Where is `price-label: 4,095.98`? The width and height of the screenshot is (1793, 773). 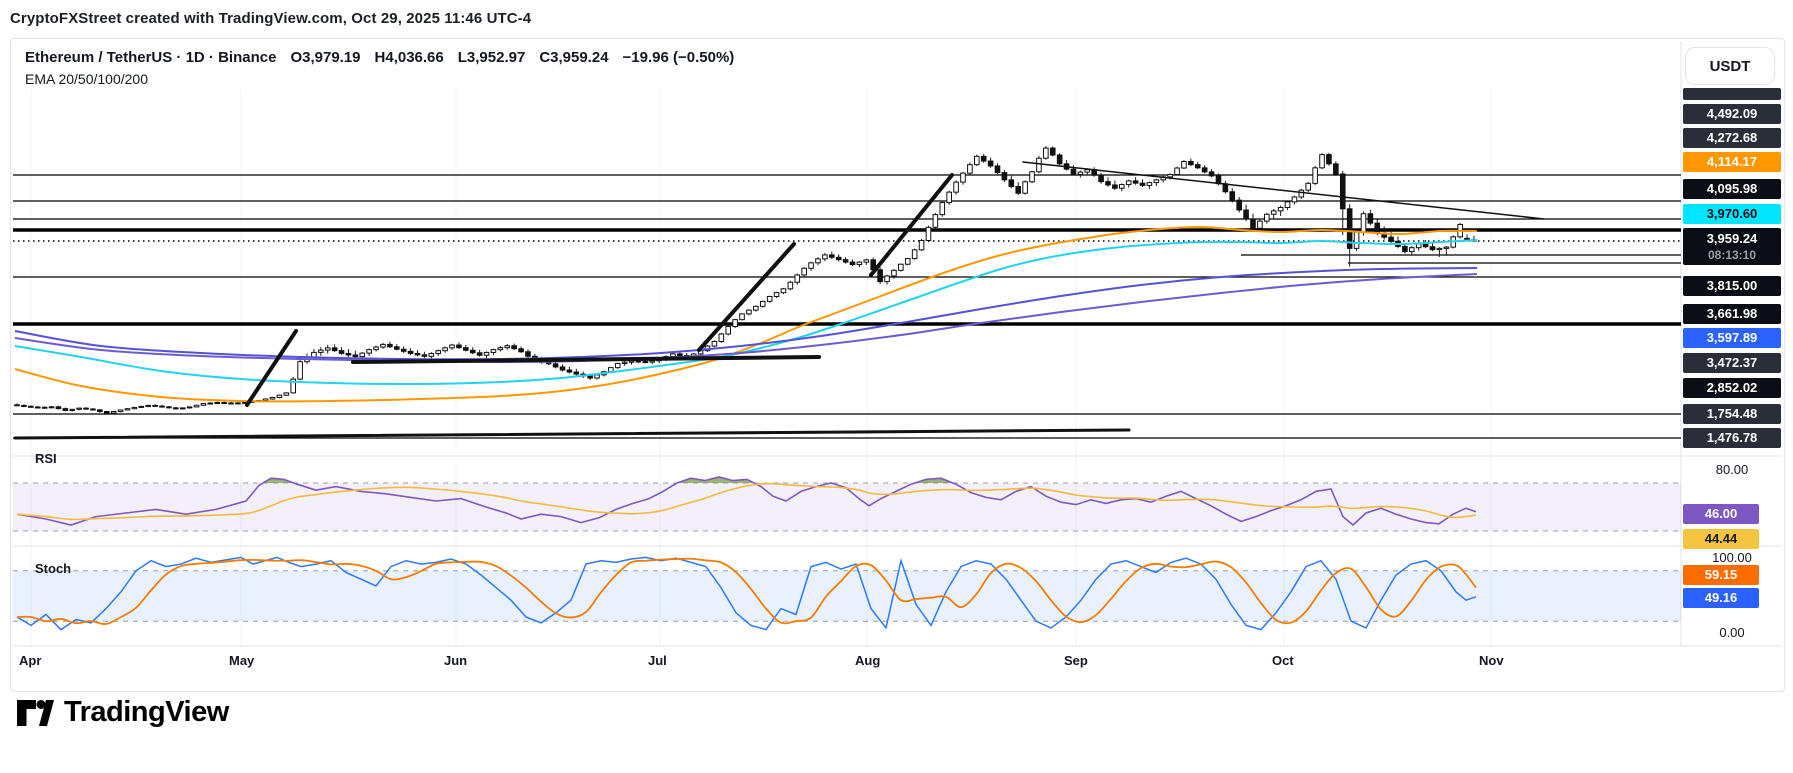
price-label: 4,095.98 is located at coordinates (1732, 189).